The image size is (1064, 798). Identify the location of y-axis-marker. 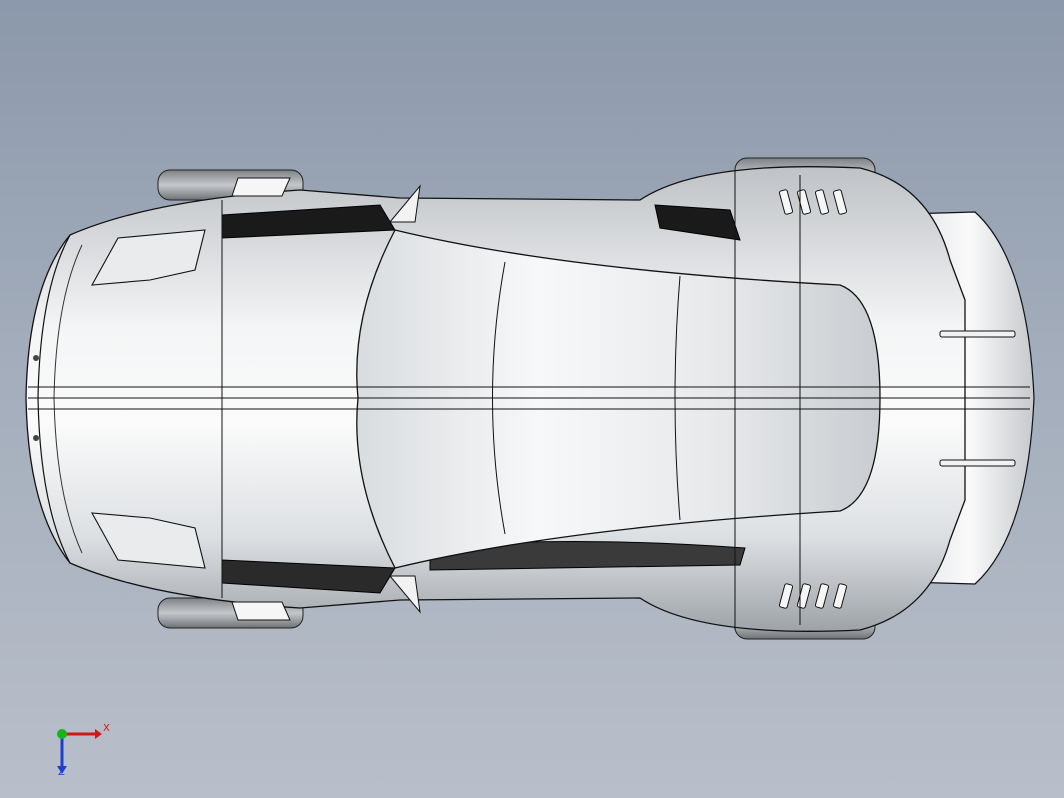
(62, 734).